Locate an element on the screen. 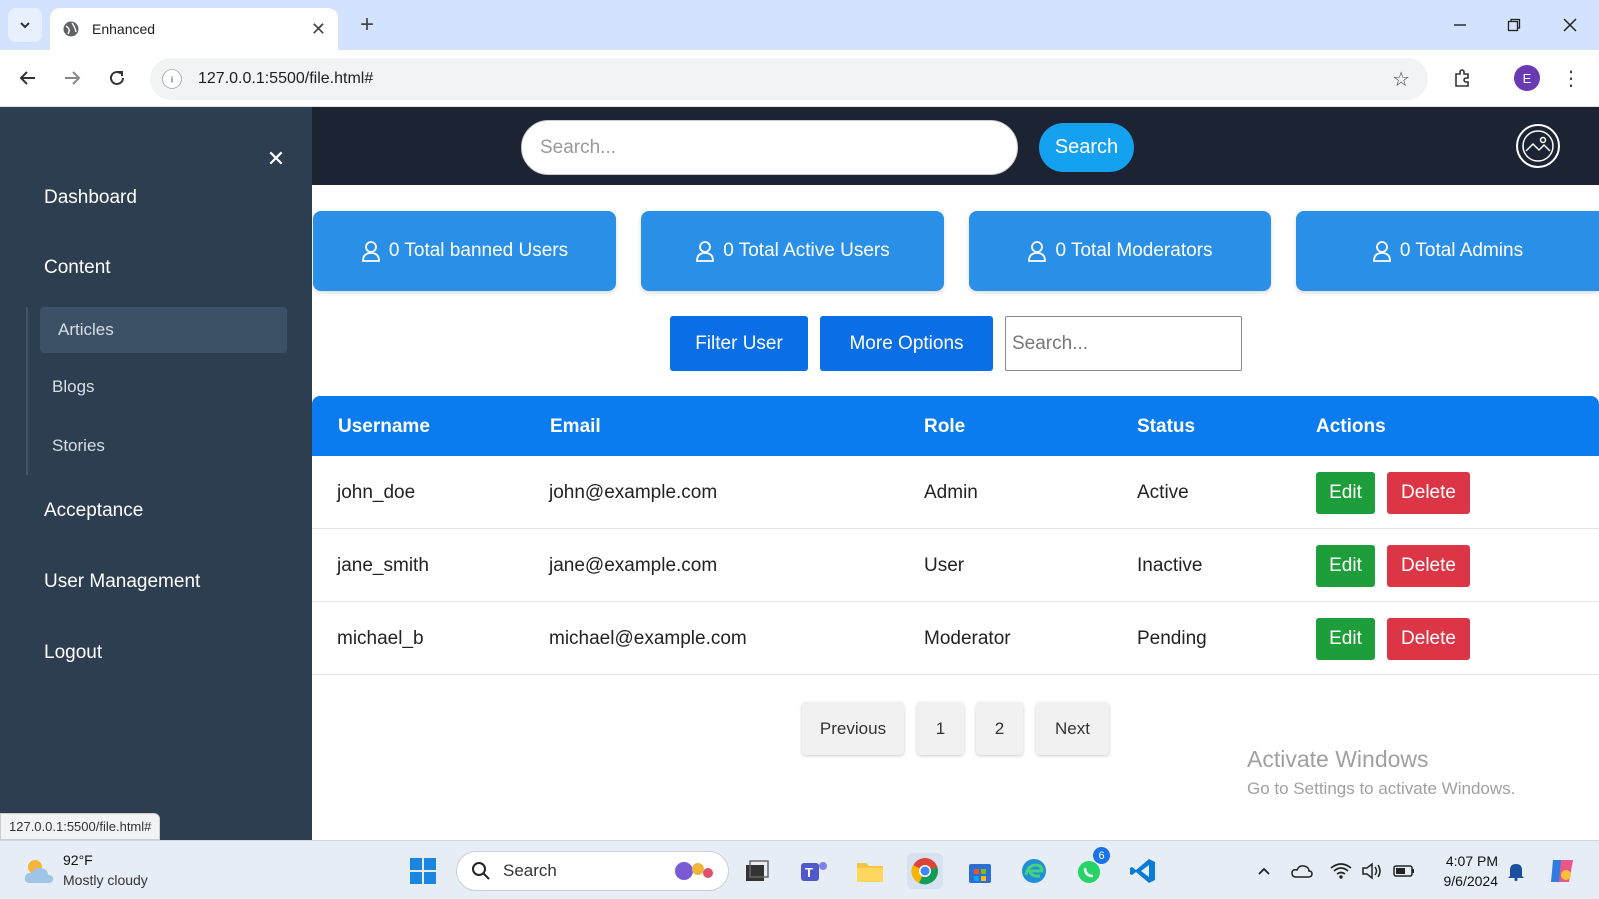 This screenshot has height=899, width=1599. notifications-button is located at coordinates (1516, 871).